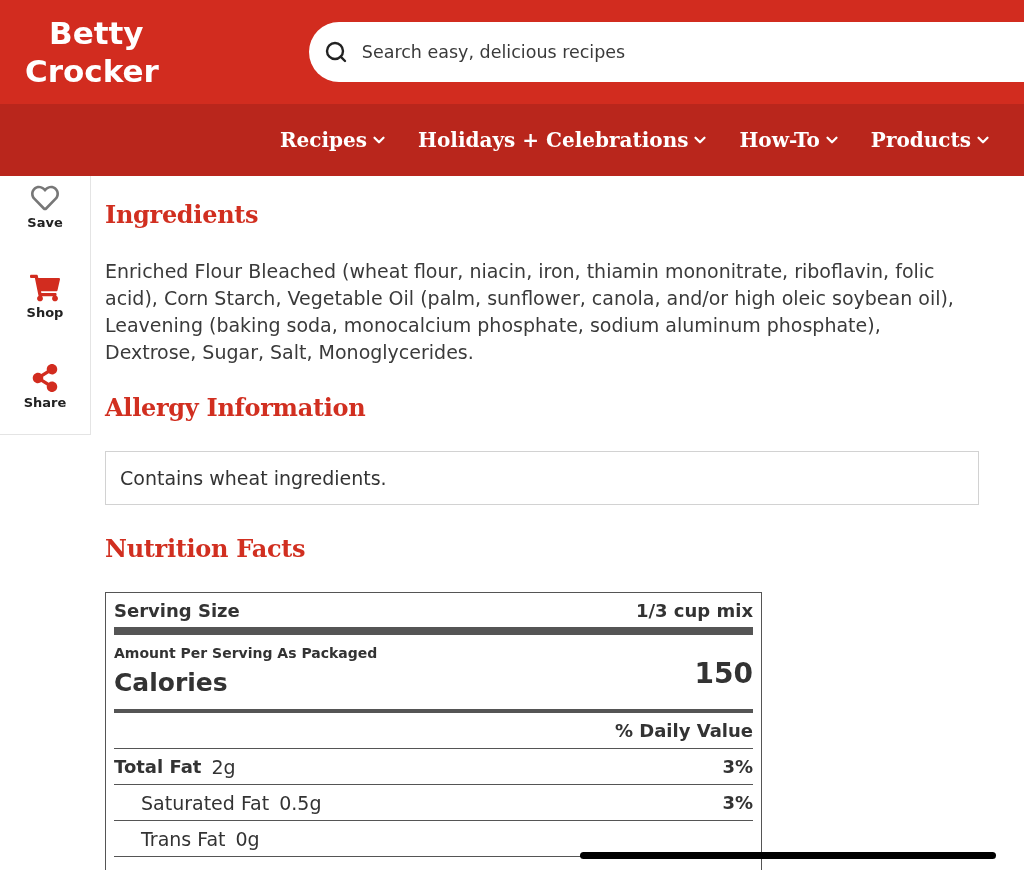  Describe the element at coordinates (246, 653) in the screenshot. I see `amount-per-serving-note: Amount Per Serving As Packaged` at that location.